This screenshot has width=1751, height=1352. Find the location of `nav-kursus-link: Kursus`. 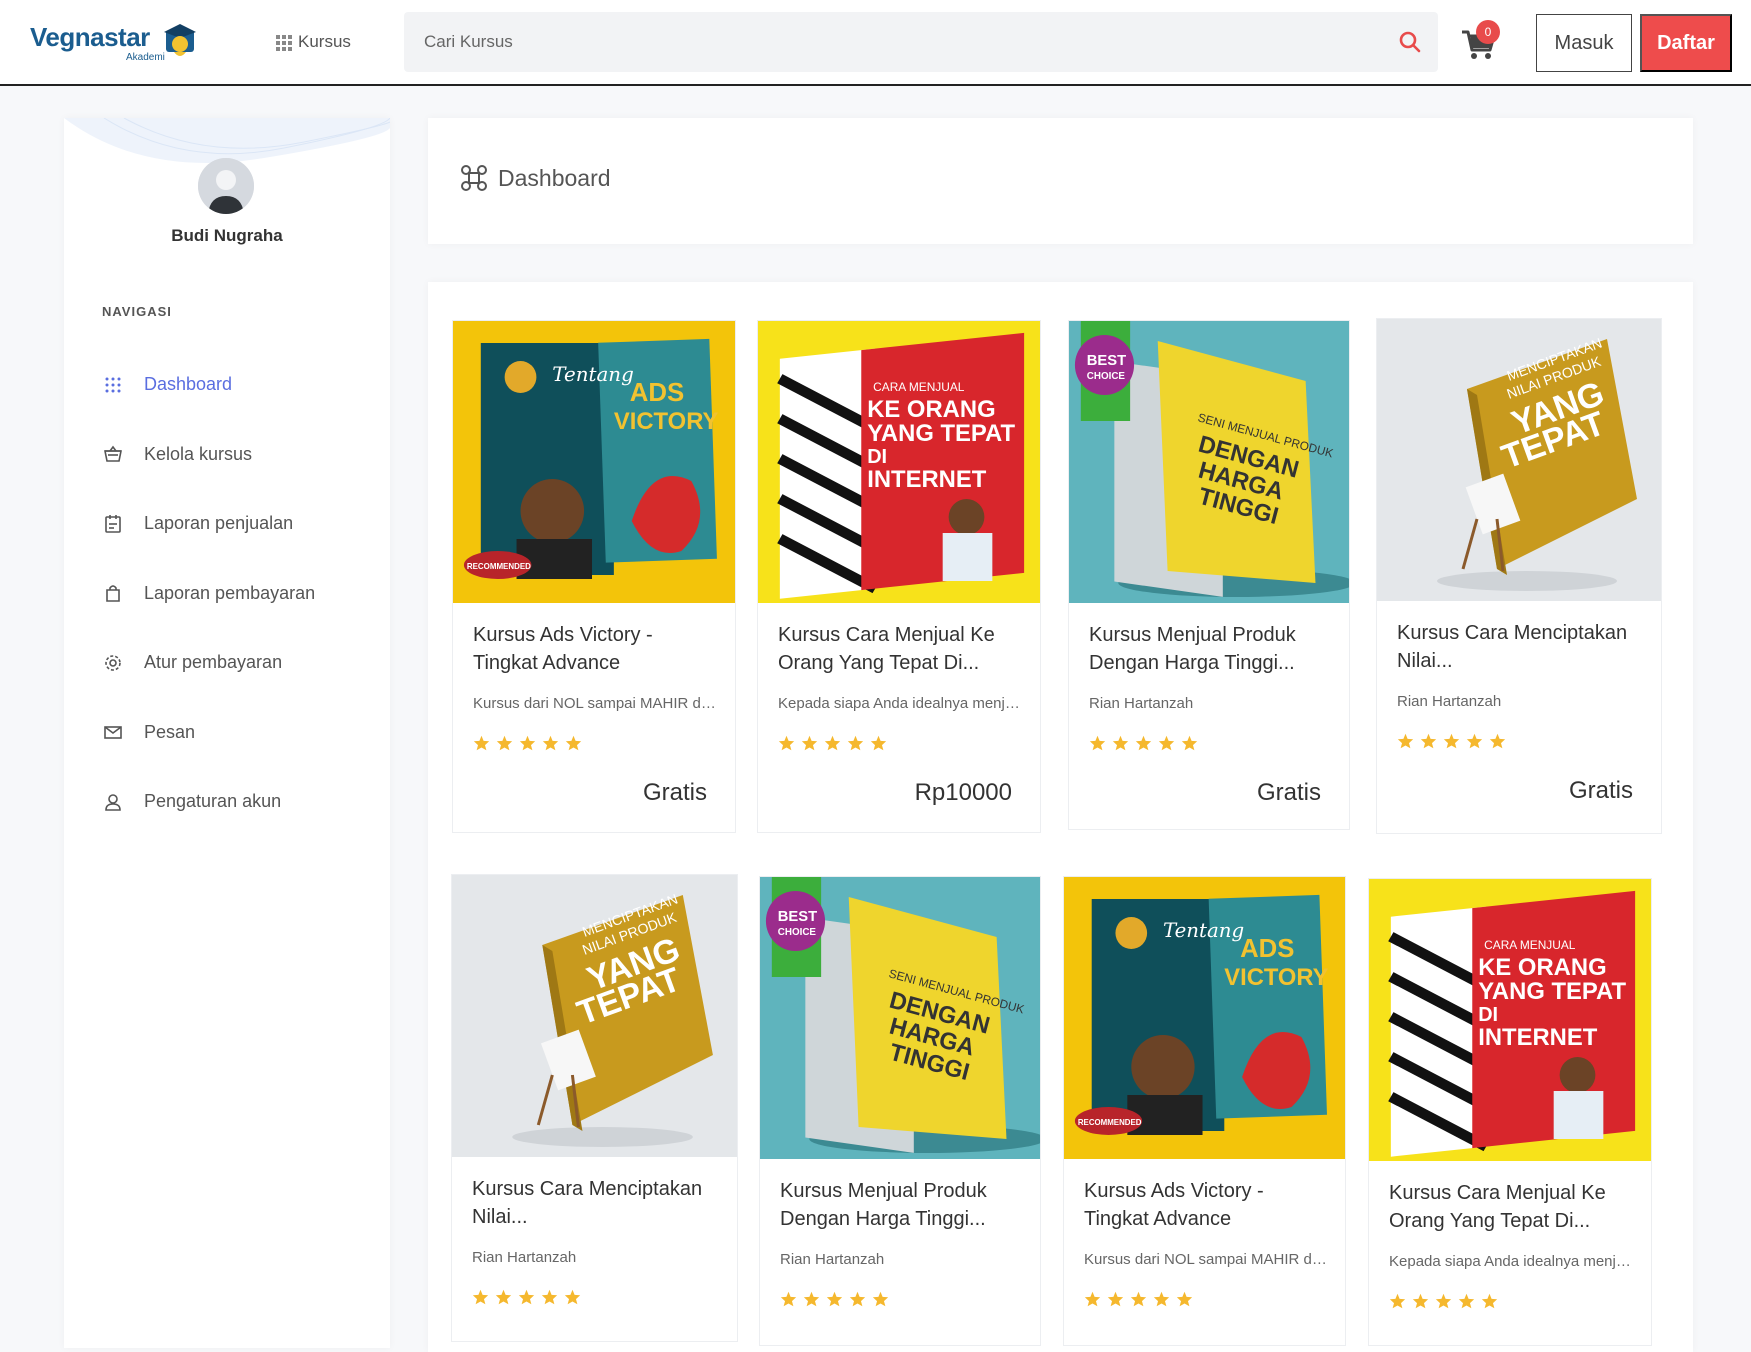

nav-kursus-link: Kursus is located at coordinates (313, 42).